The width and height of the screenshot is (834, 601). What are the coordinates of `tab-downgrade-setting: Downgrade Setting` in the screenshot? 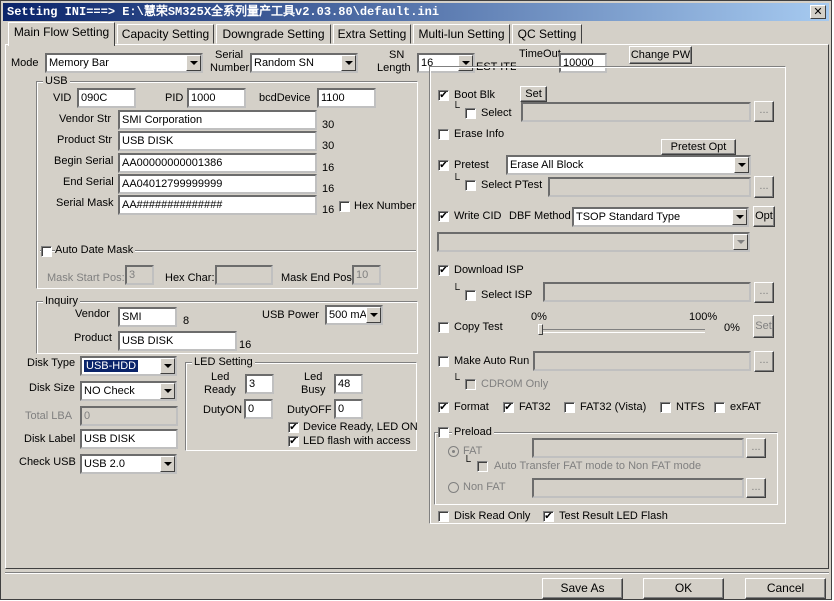 It's located at (273, 34).